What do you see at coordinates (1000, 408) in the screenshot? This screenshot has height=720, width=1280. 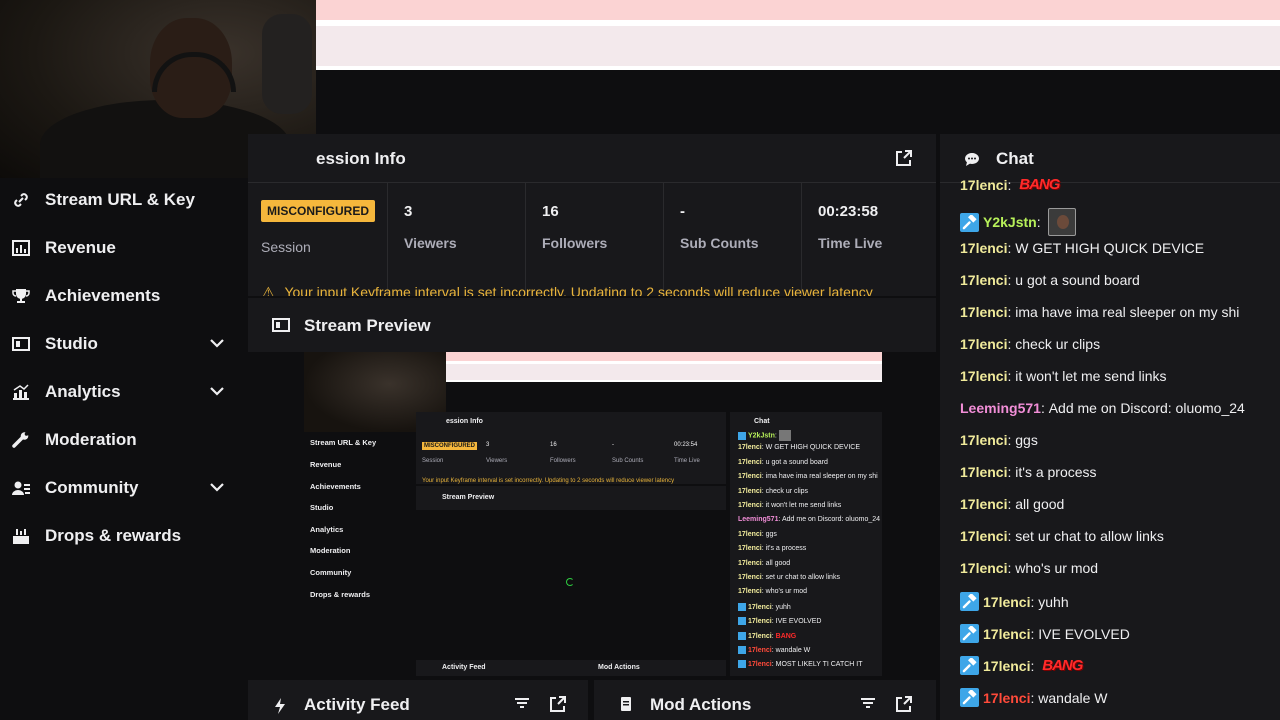 I see `chat-username: Leeming571` at bounding box center [1000, 408].